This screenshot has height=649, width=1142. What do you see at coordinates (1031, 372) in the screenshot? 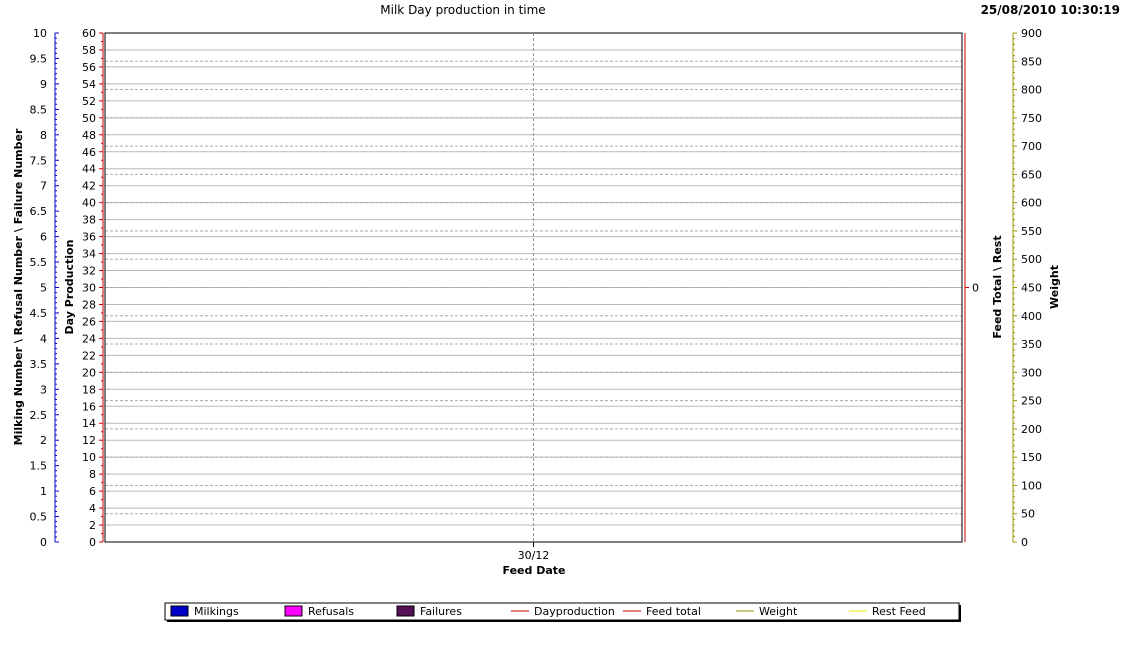
I see `weight-tick-label: 300` at bounding box center [1031, 372].